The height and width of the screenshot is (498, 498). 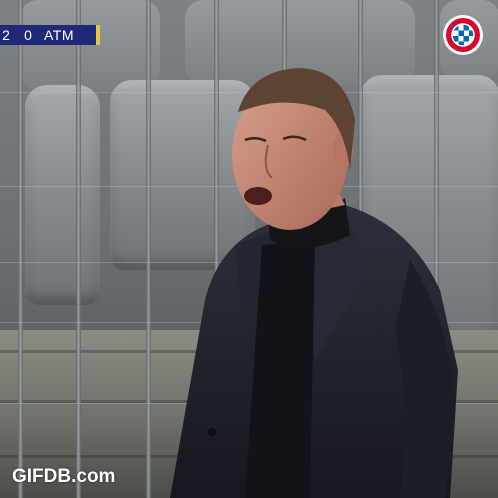 I want to click on scoreboard-accent-bar, so click(x=98, y=35).